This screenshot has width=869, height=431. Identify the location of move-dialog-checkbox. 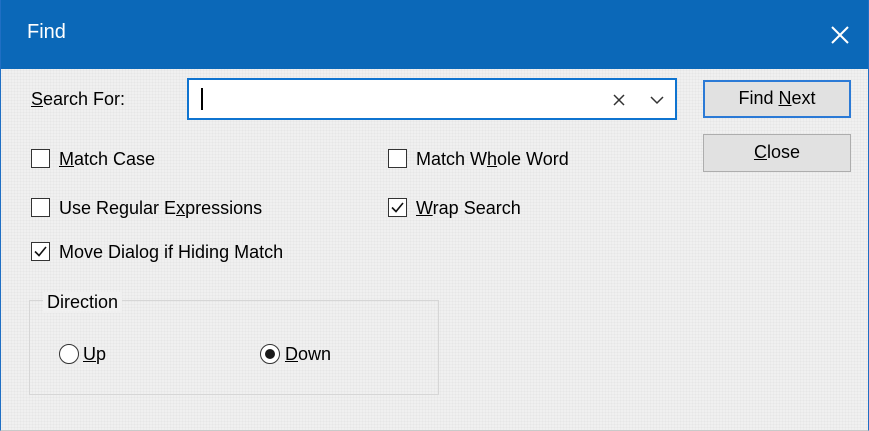
(40, 251).